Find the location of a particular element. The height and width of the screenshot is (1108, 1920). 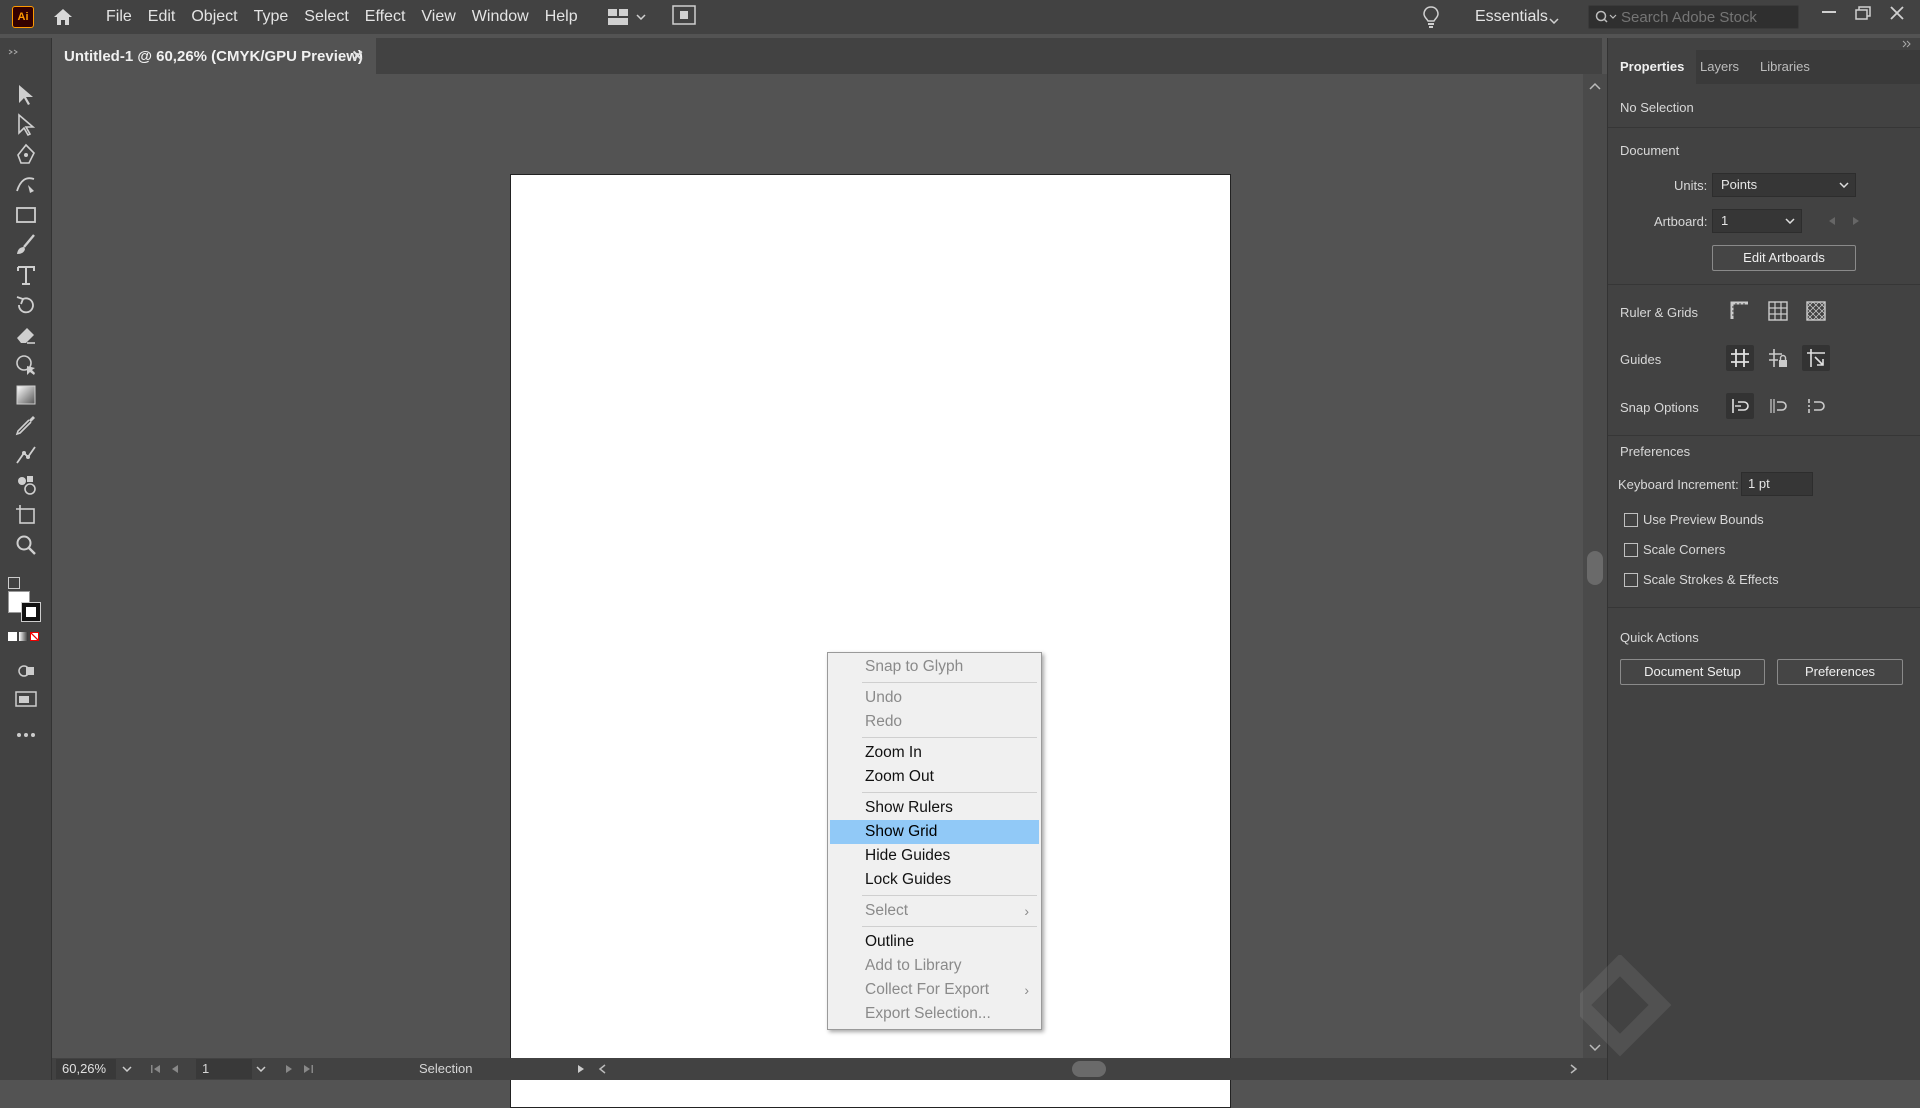

panel-grip-icon is located at coordinates (17, 48).